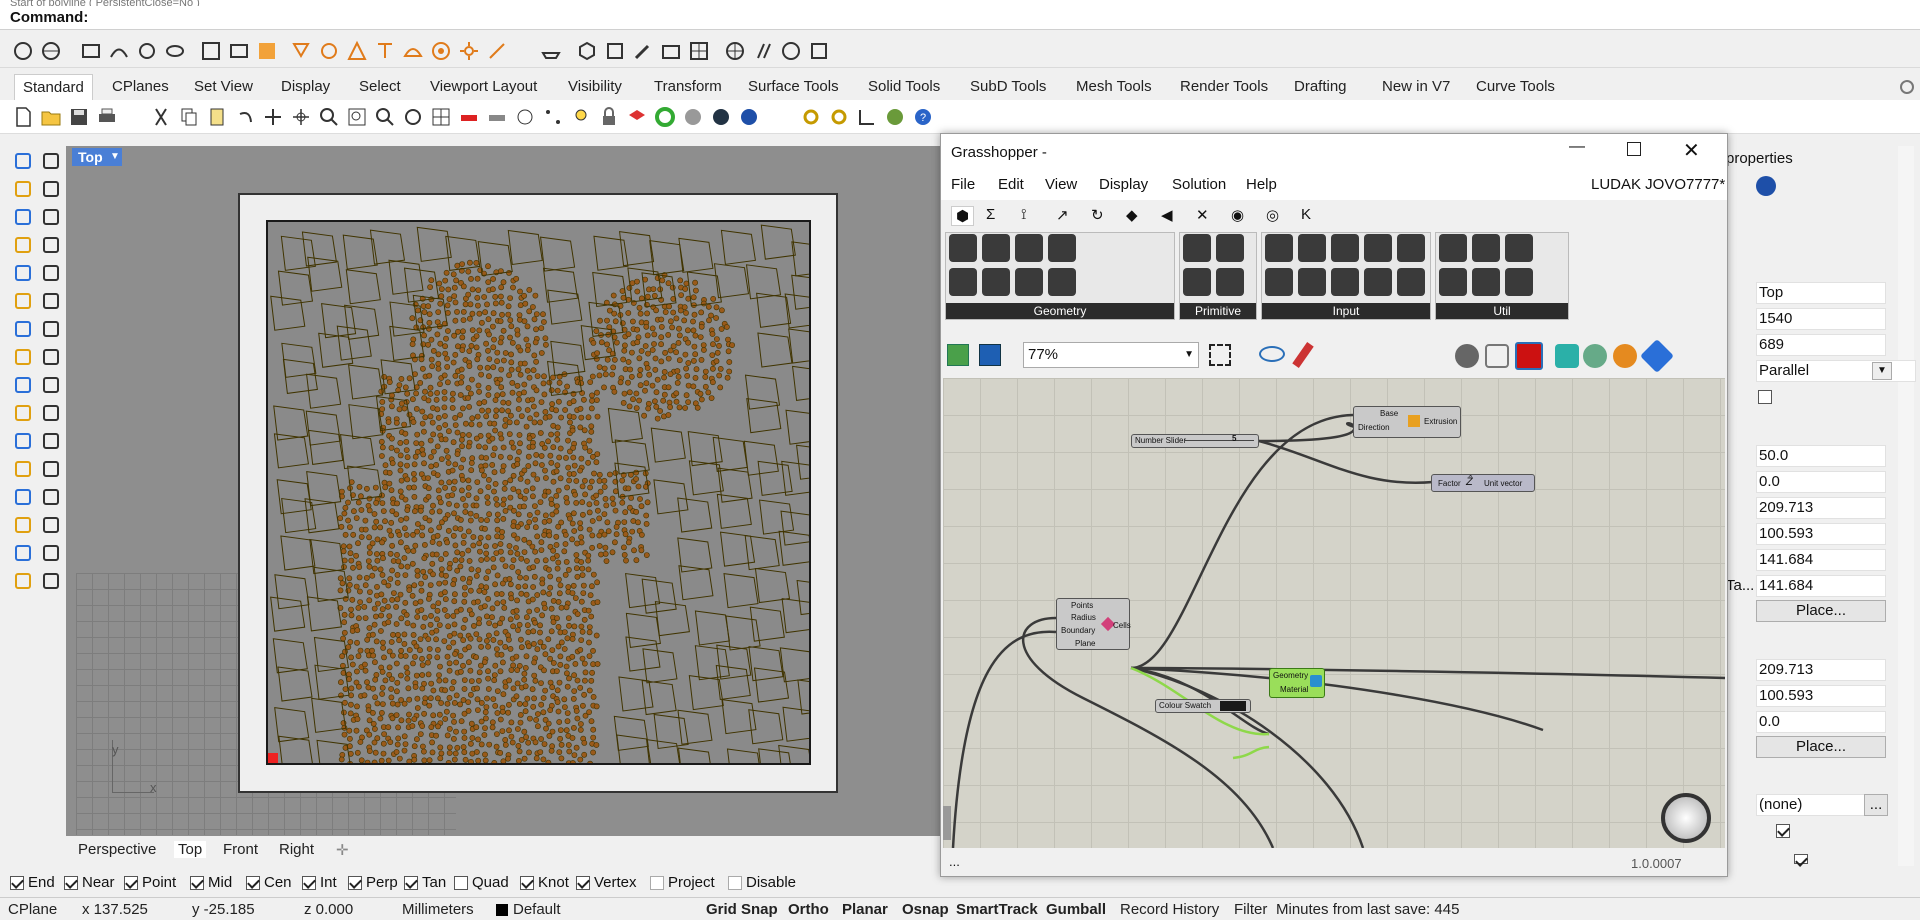  I want to click on zoom-selected-icon, so click(385, 117).